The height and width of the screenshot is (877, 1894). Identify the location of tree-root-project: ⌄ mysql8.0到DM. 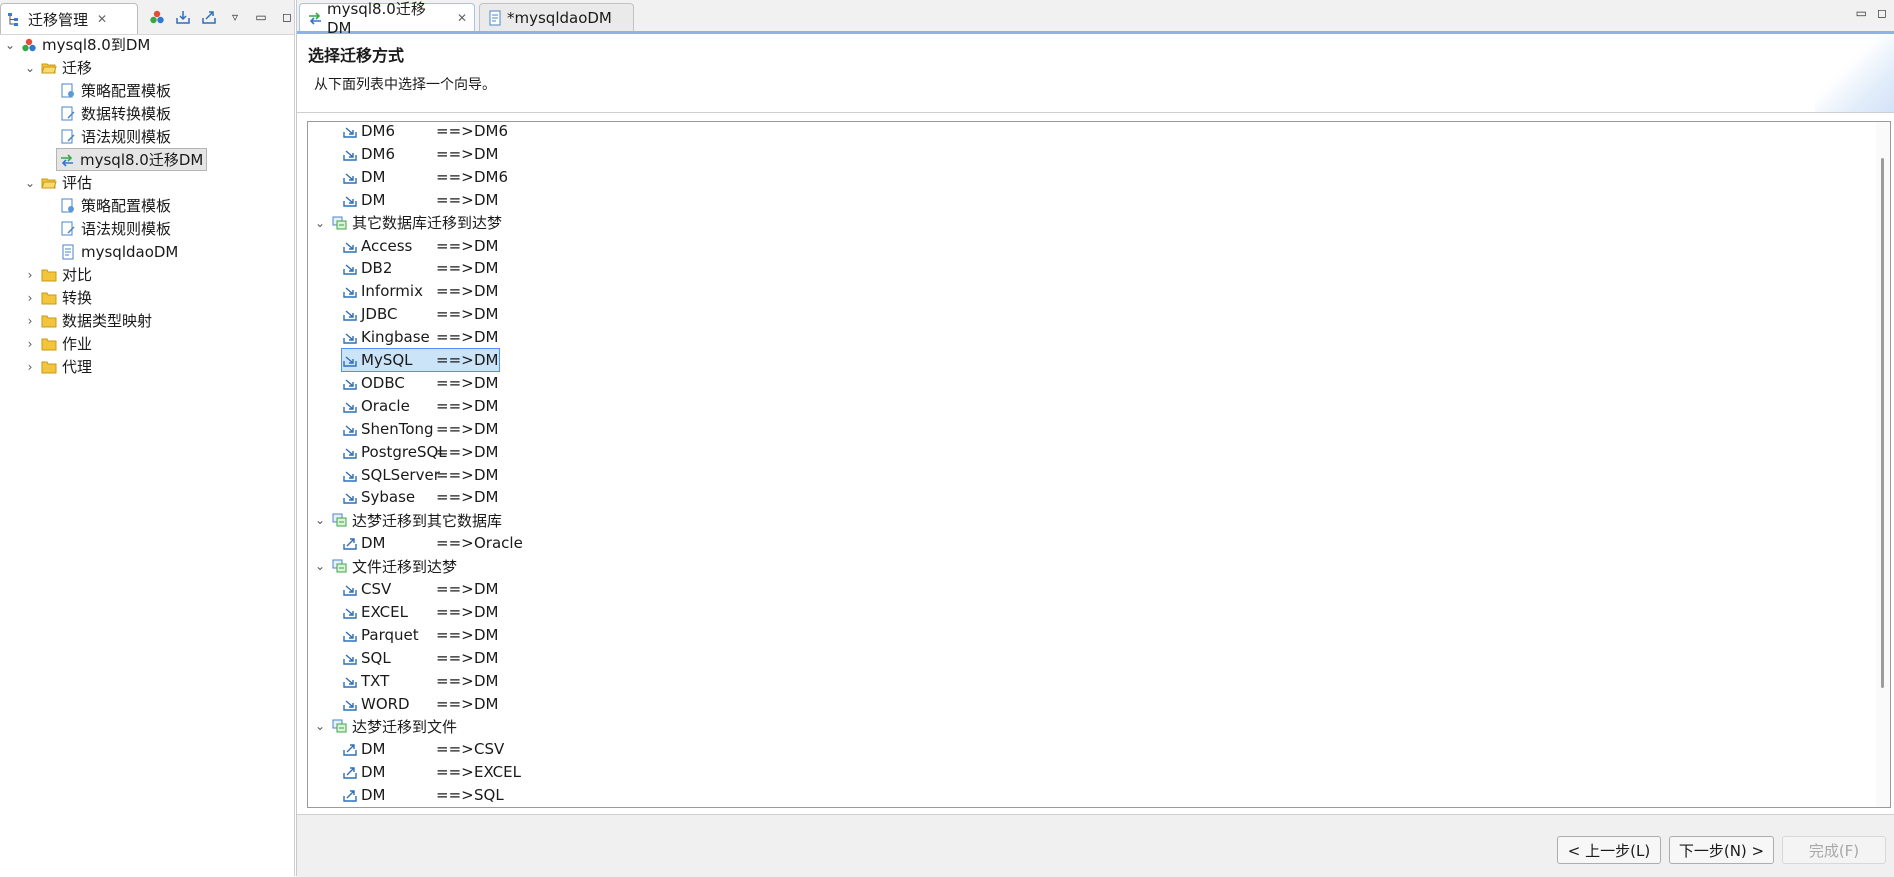
(77, 44).